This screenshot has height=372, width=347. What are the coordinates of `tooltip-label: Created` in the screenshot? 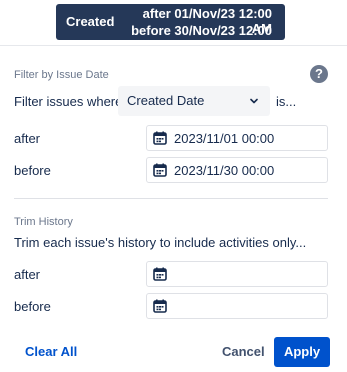 It's located at (90, 21).